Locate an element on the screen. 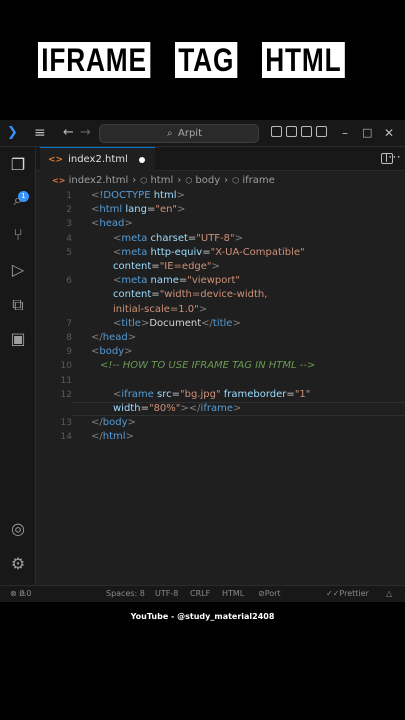  code-token: head is located at coordinates (112, 224).